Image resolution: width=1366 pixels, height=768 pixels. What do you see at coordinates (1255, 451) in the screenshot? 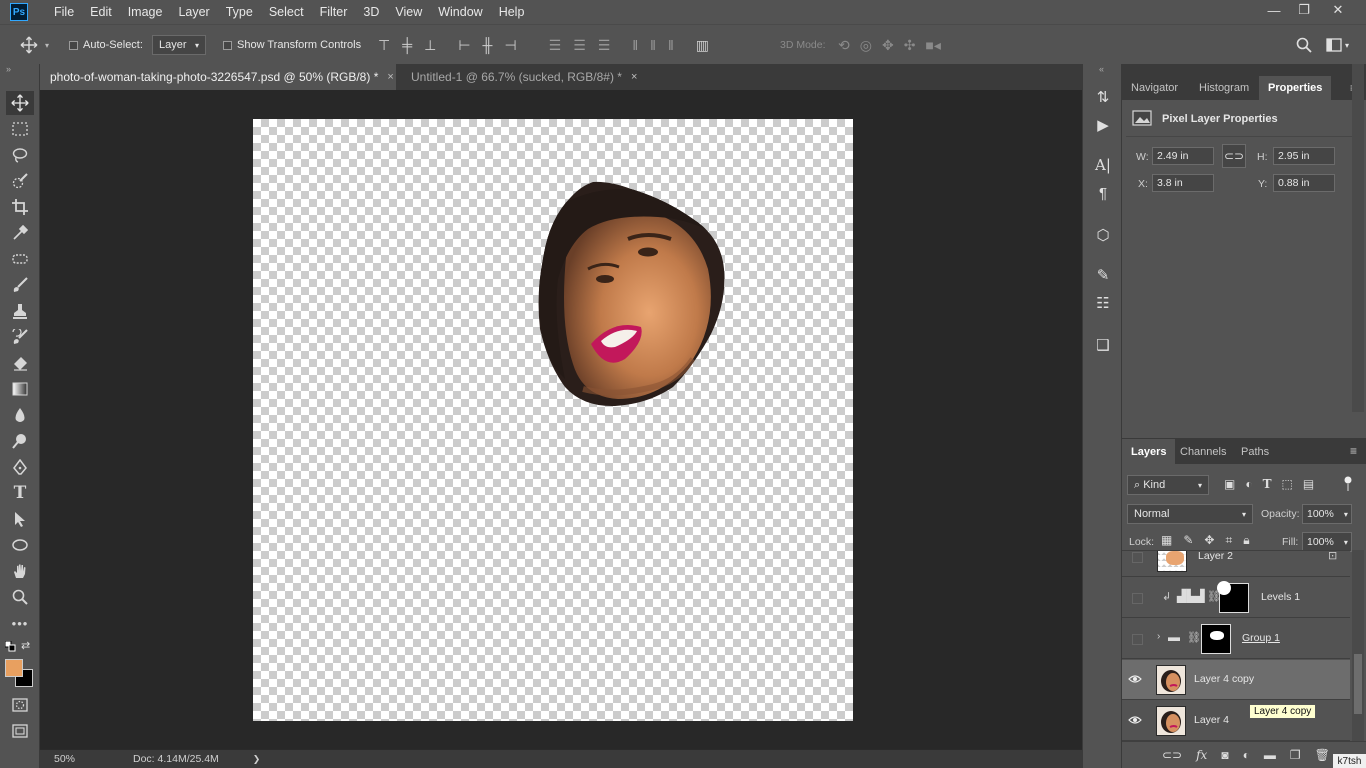
I see `tab-paths: Paths` at bounding box center [1255, 451].